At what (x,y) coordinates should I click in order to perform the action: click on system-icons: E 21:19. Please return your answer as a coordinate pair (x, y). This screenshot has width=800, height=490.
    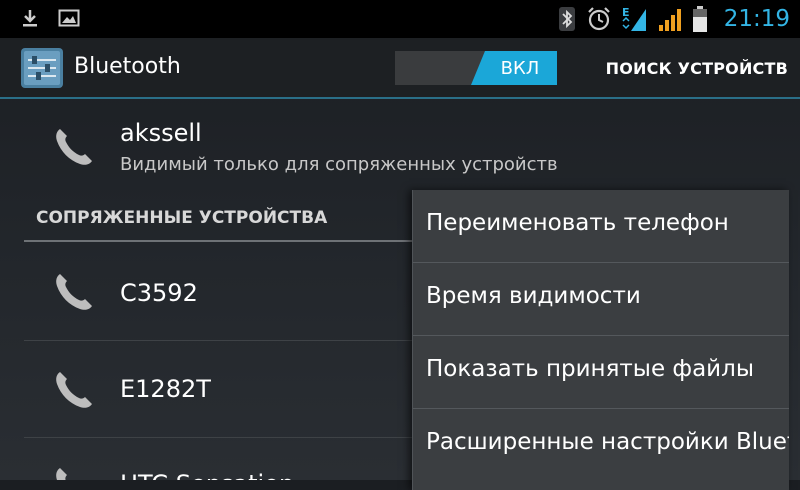
    Looking at the image, I should click on (674, 19).